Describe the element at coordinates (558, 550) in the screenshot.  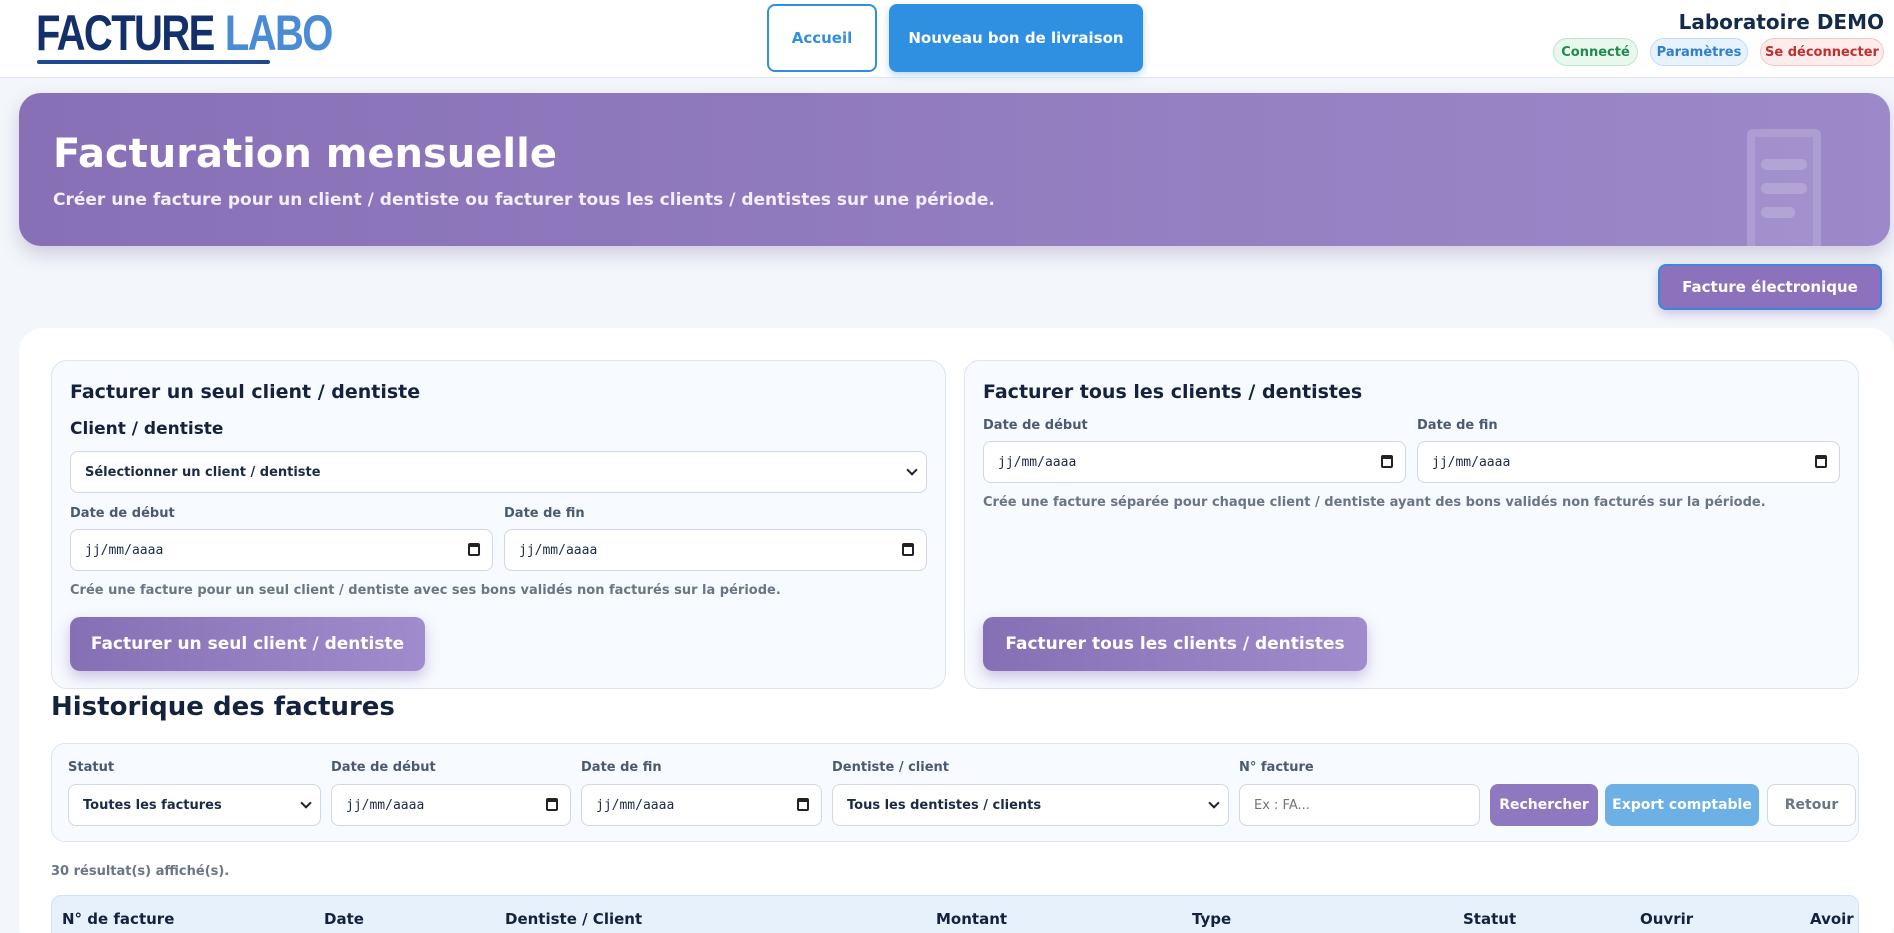
I see `single-end-date-value: jj/mm/aaaa` at that location.